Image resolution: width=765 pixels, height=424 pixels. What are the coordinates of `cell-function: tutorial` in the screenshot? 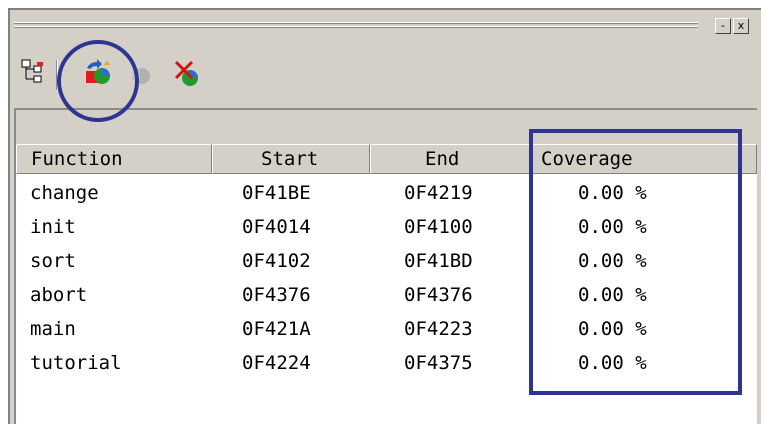 It's located at (76, 363).